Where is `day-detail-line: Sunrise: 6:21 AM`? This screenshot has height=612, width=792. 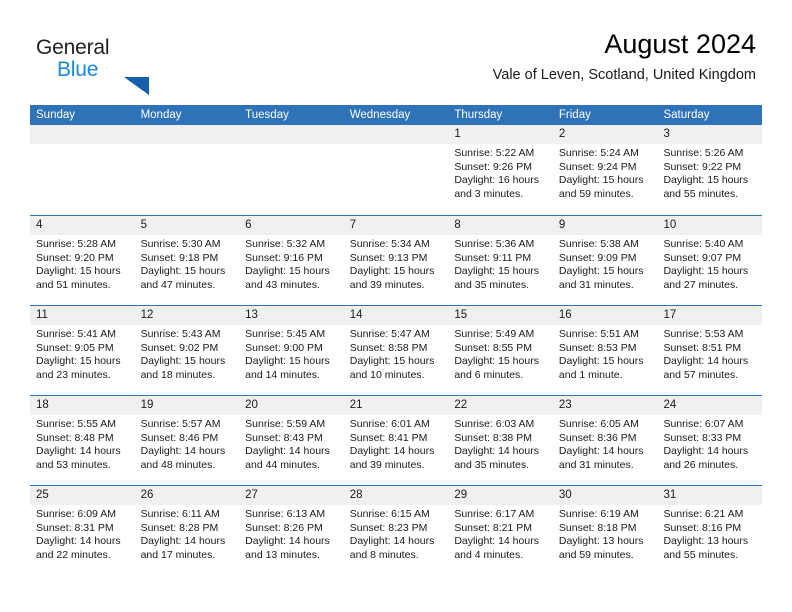
day-detail-line: Sunrise: 6:21 AM is located at coordinates (703, 514).